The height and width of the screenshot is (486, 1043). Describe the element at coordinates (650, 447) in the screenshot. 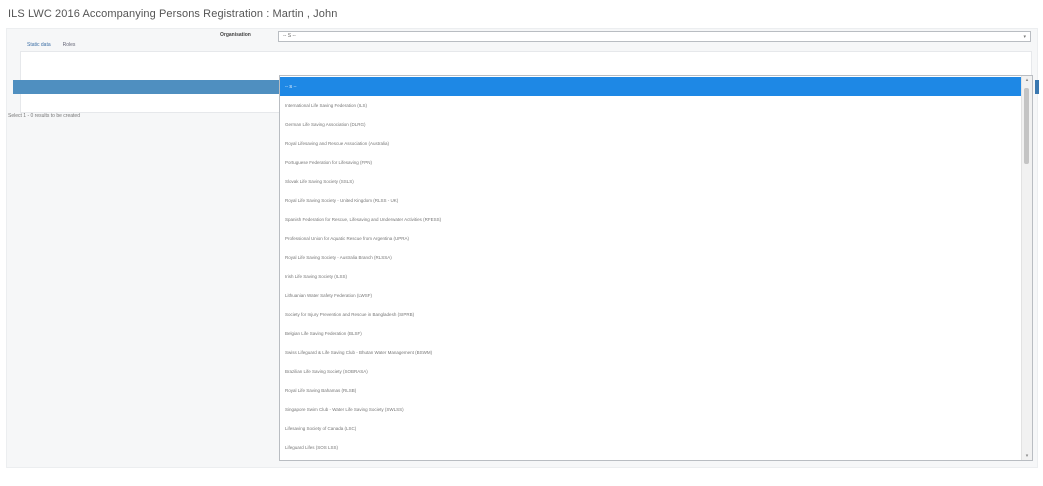

I see `dropdown-option: Lifeguard Lifes (SOS LSS)` at that location.